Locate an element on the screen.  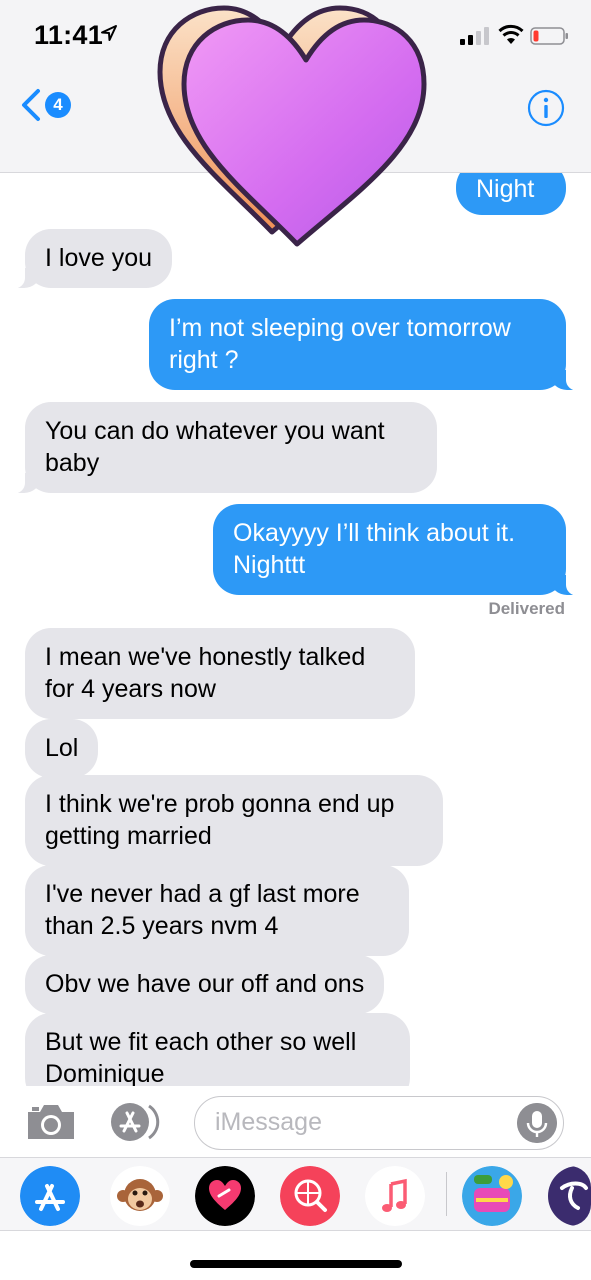
message-bubble-incoming: I love you is located at coordinates (86, 259).